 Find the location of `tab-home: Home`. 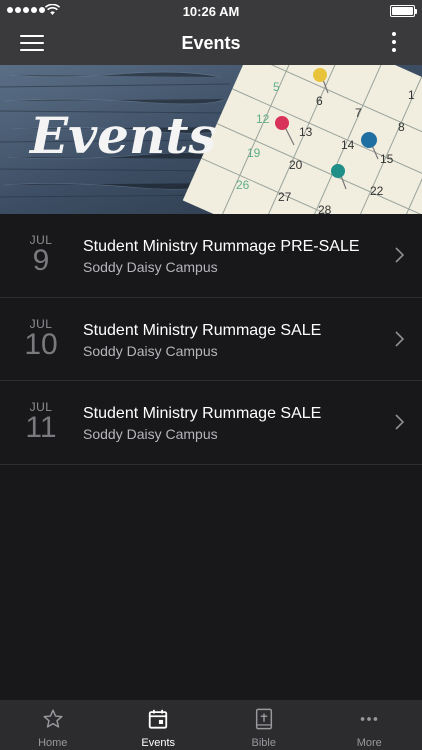

tab-home: Home is located at coordinates (53, 725).